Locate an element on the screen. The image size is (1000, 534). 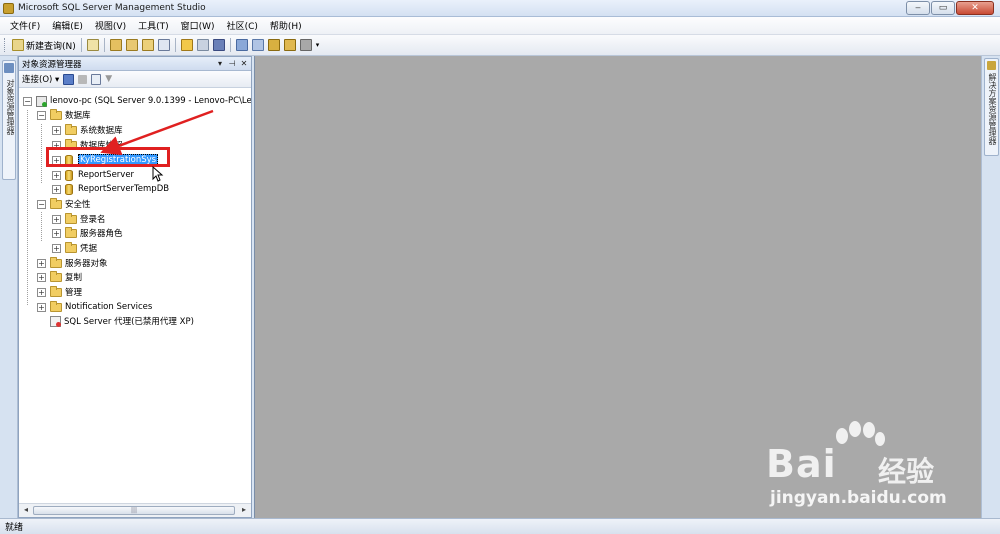
tree-node-management: + 管理 is located at coordinates (59, 292).